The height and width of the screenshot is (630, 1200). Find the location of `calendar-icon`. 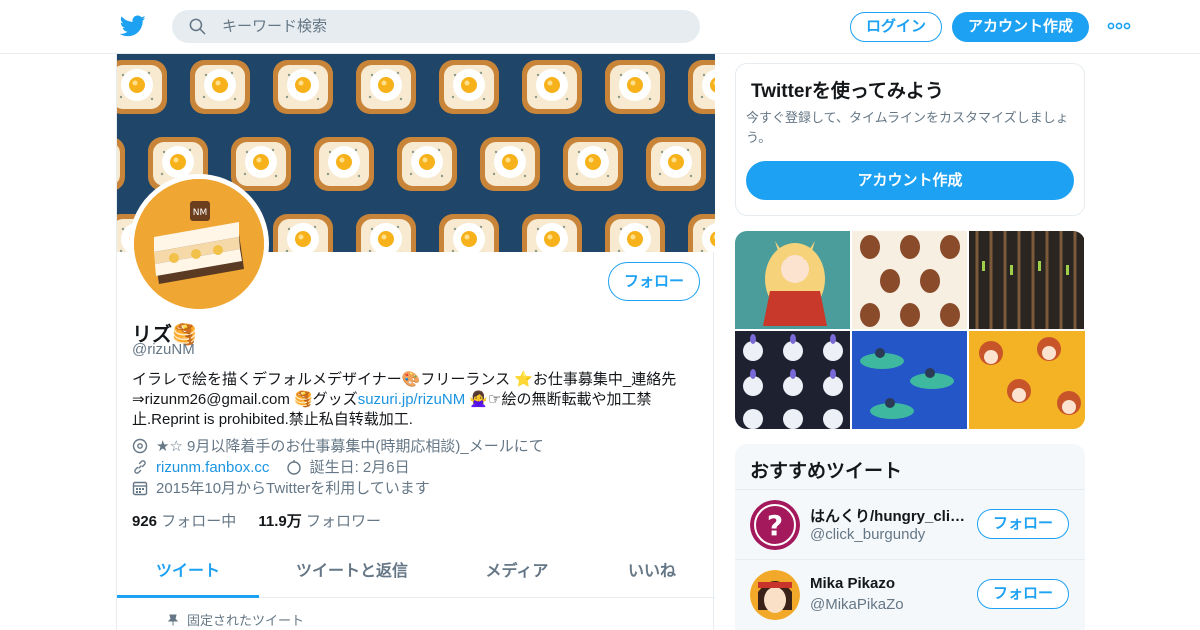

calendar-icon is located at coordinates (140, 488).